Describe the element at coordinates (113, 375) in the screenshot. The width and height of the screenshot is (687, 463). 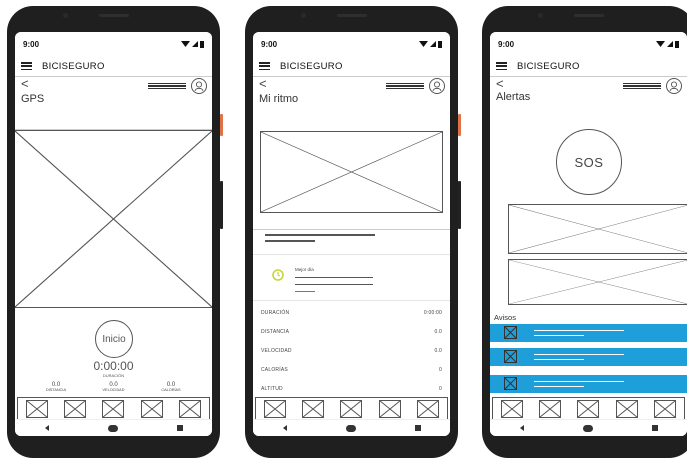
I see `timer-label: DURACIÓN` at that location.